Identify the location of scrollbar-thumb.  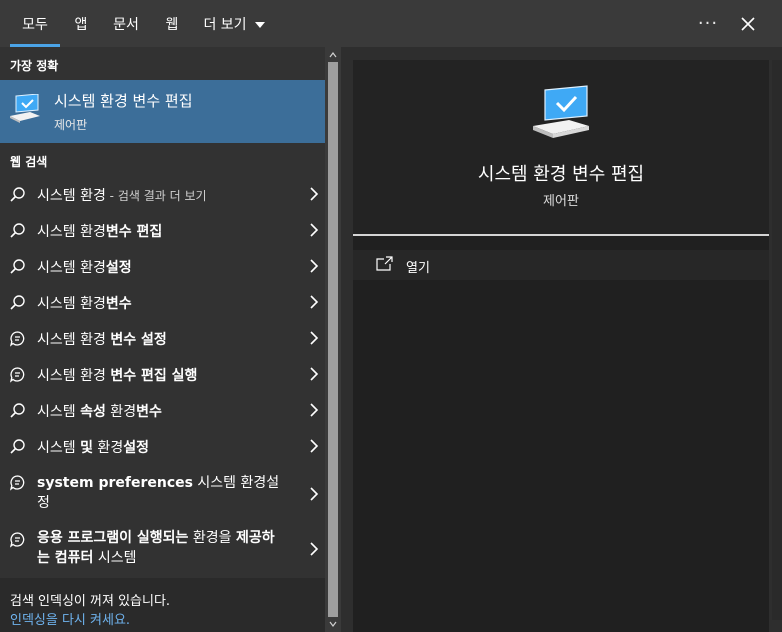
(333, 339).